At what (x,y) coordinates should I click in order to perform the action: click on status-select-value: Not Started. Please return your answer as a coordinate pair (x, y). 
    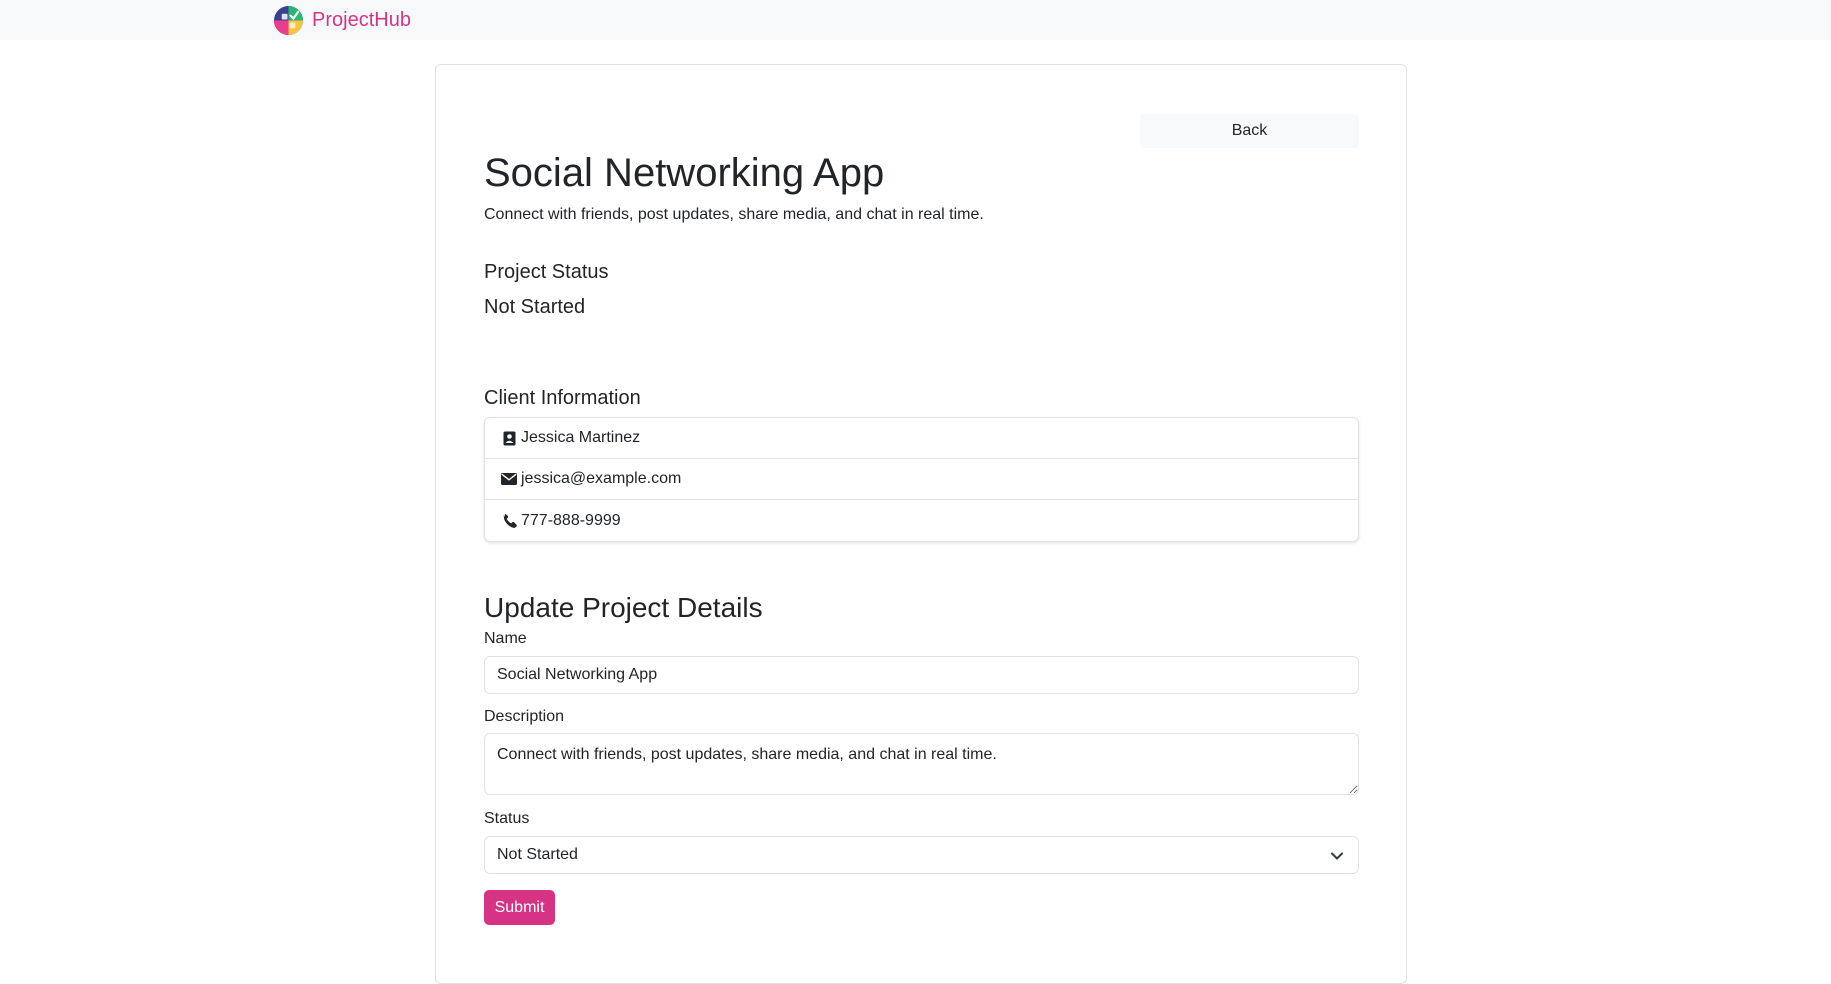
    Looking at the image, I should click on (537, 854).